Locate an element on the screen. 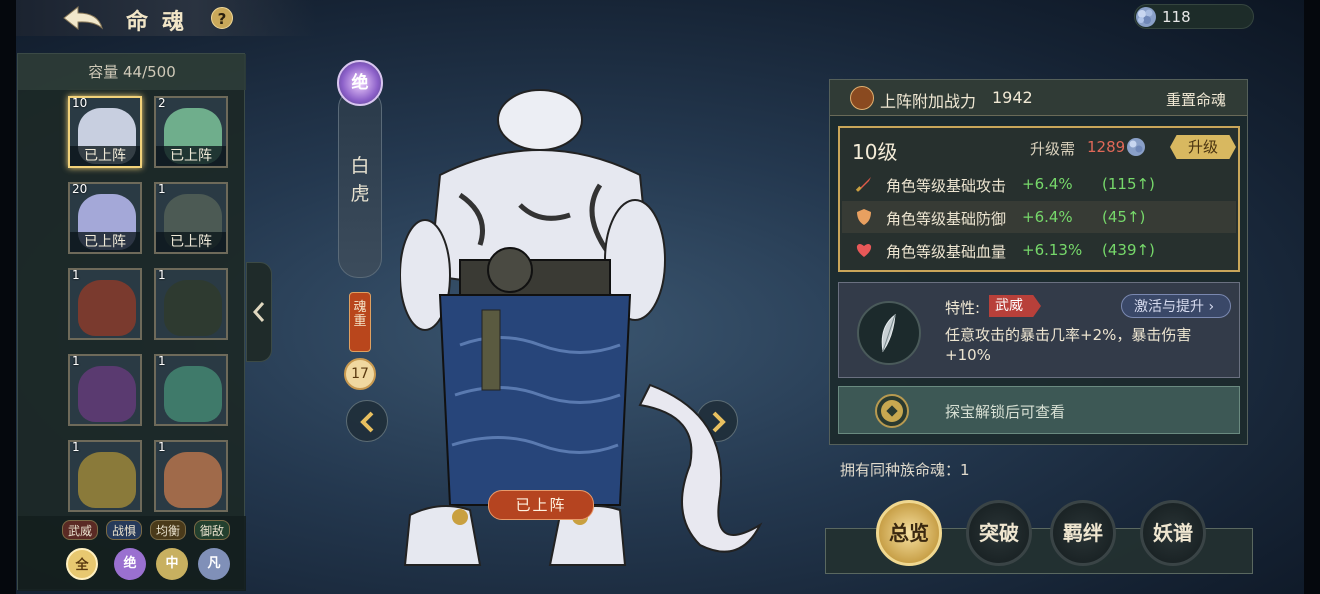 The width and height of the screenshot is (1320, 594). coin-icon is located at coordinates (892, 411).